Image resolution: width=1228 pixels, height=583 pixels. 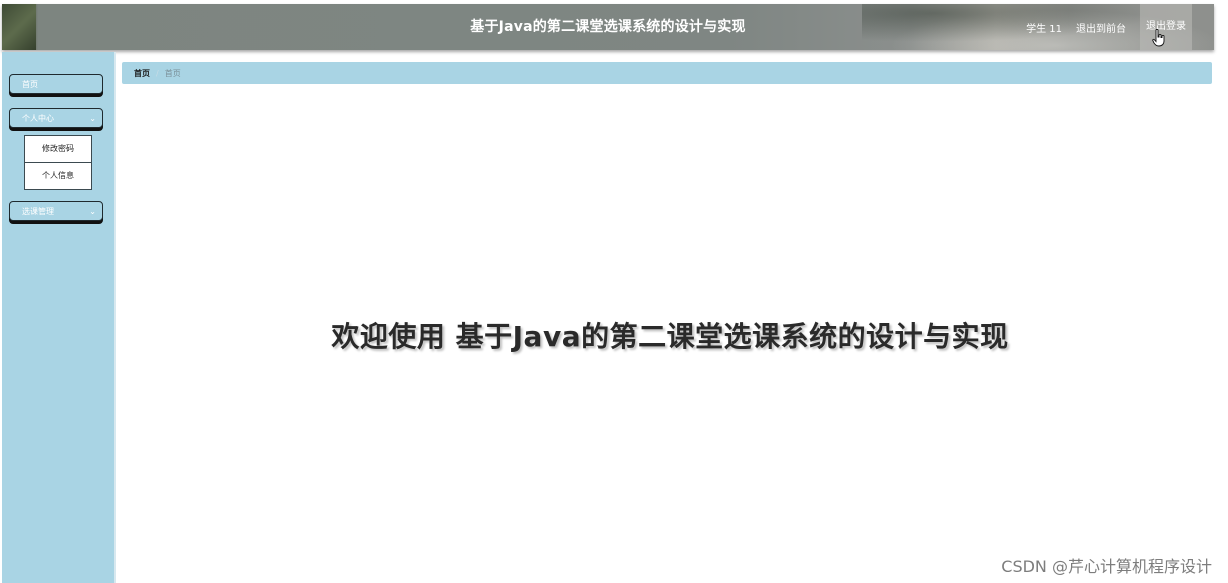 What do you see at coordinates (56, 211) in the screenshot?
I see `sidebar-item-course-selection: 选课管理 ⌄` at bounding box center [56, 211].